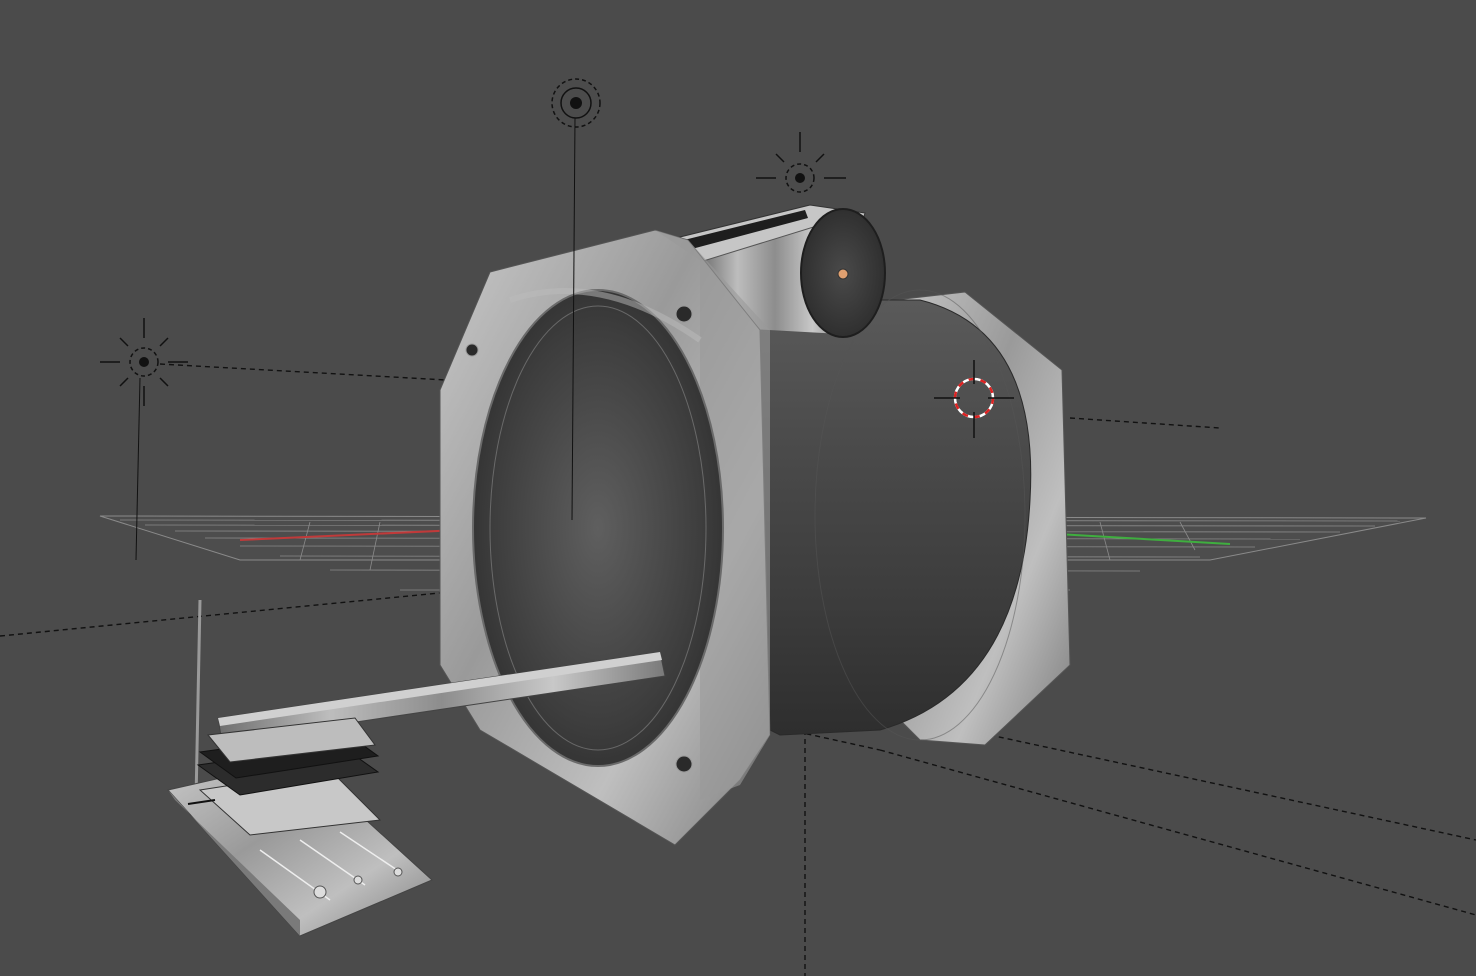  What do you see at coordinates (684, 314) in the screenshot?
I see `bolt-hole-top-right` at bounding box center [684, 314].